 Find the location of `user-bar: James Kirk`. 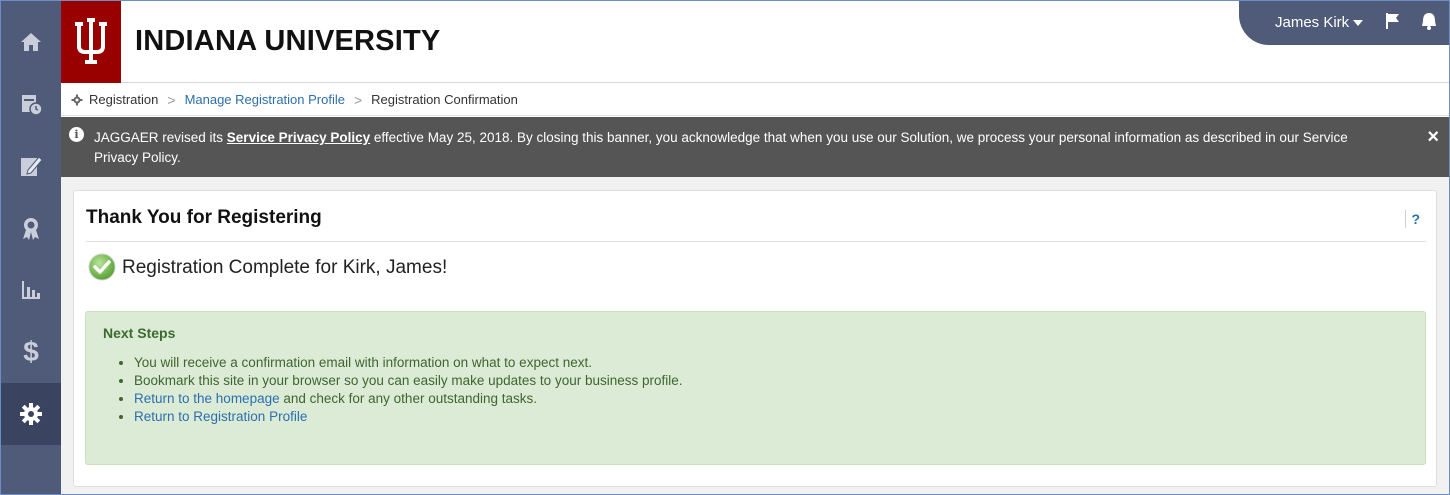

user-bar: James Kirk is located at coordinates (1344, 23).